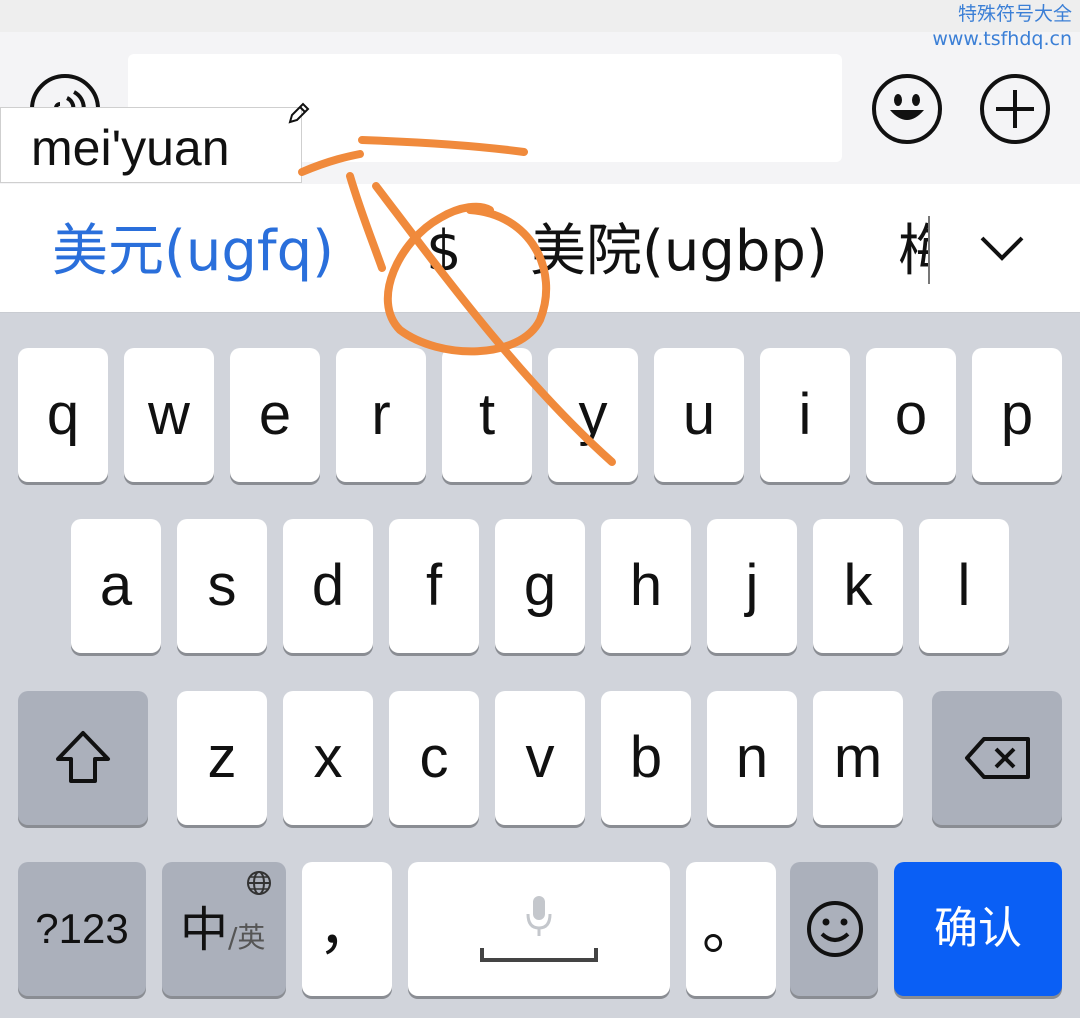 The width and height of the screenshot is (1080, 1018). I want to click on candidate-4: 梅, so click(913, 252).